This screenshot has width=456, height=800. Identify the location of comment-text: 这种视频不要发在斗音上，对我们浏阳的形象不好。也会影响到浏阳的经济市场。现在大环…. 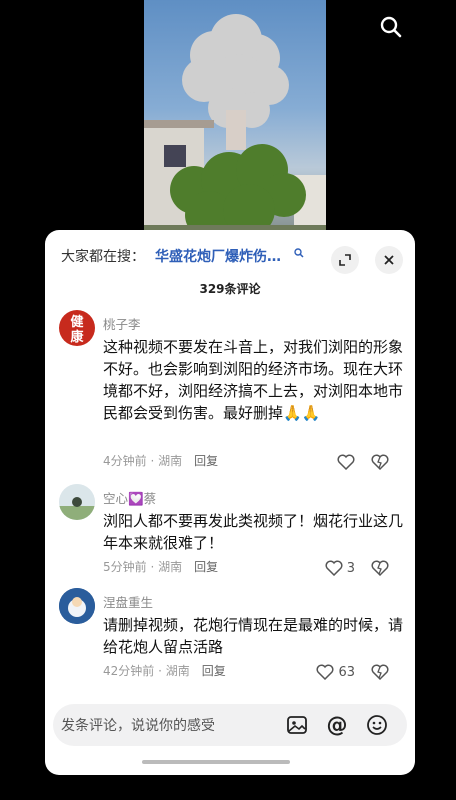
(253, 380).